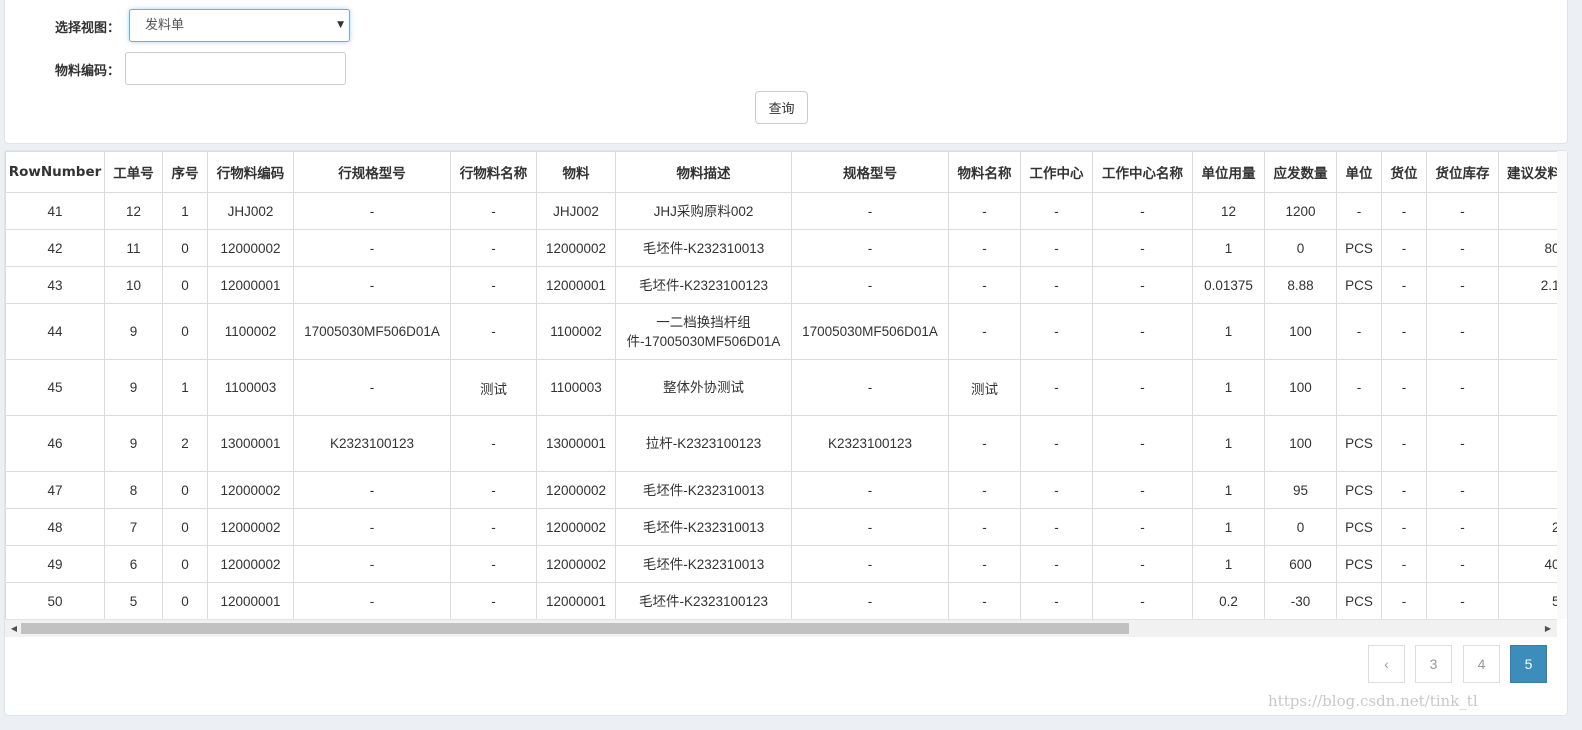  I want to click on column-header: 货位库存, so click(1462, 172).